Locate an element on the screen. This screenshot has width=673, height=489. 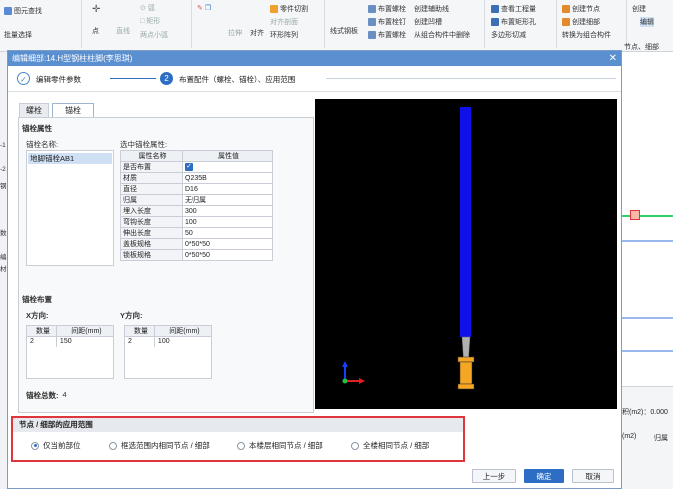
table-row: 埋入长度 300 is located at coordinates (196, 211).